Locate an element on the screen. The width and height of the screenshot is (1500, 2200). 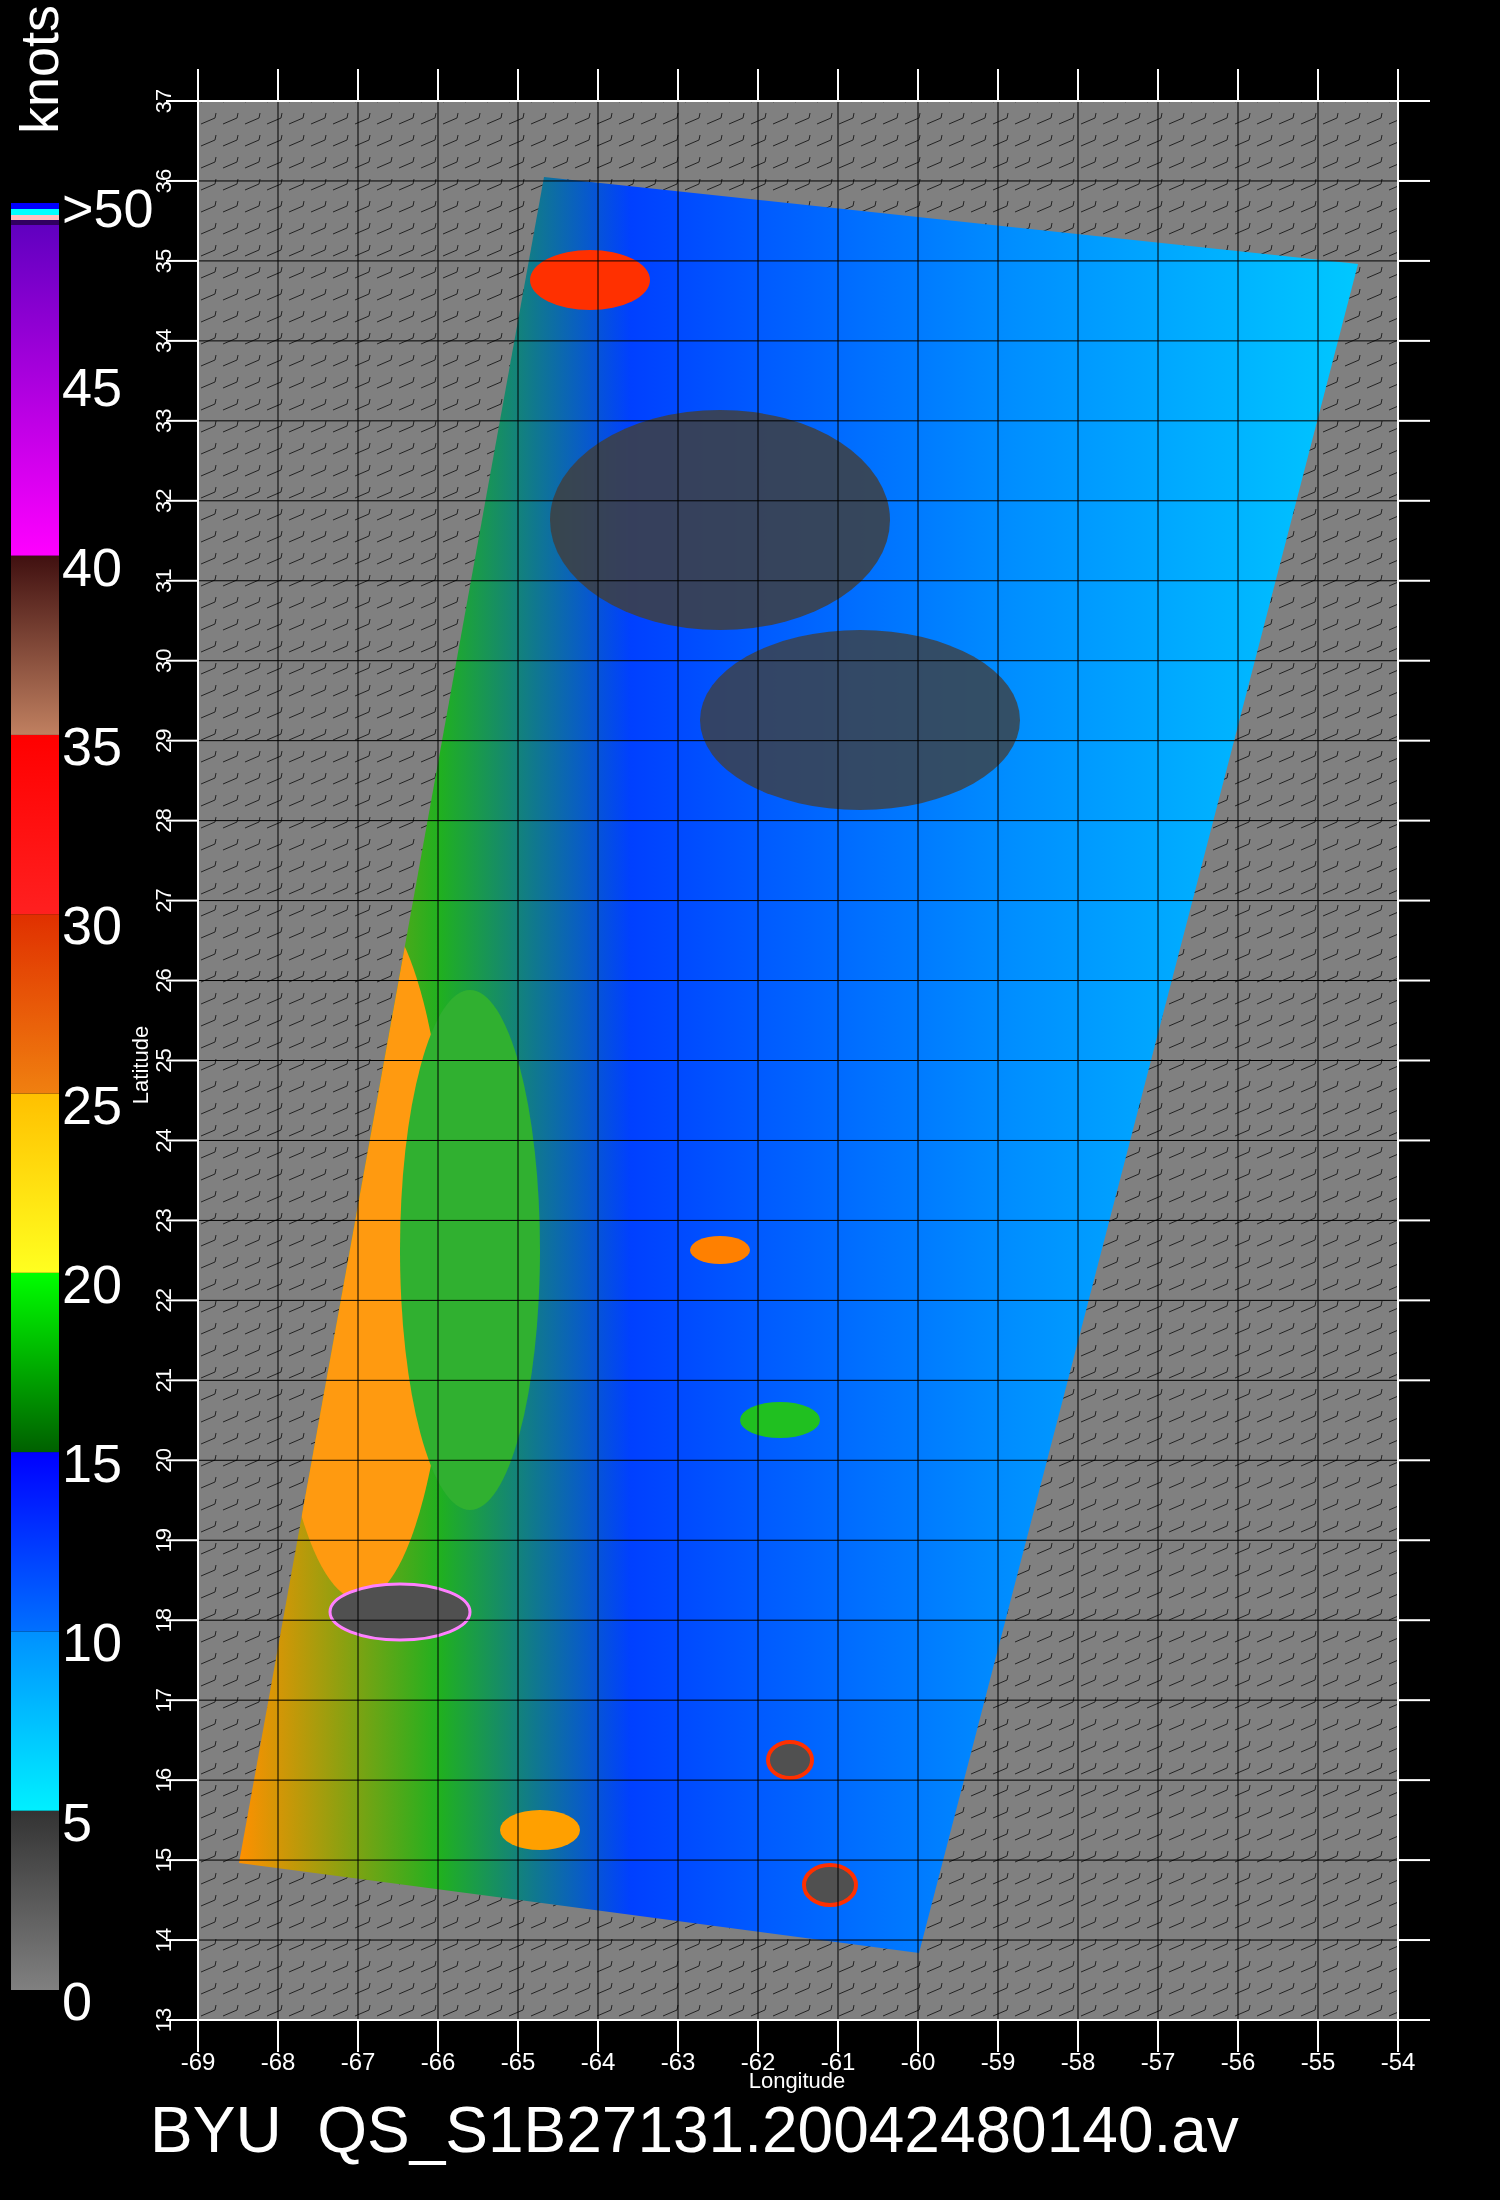
longitude-tick-label: -60 is located at coordinates (918, 2061).